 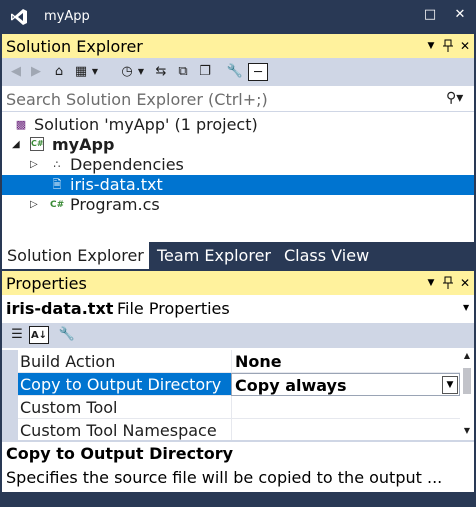 I want to click on title-bar: myApp □ ✕, so click(x=238, y=17).